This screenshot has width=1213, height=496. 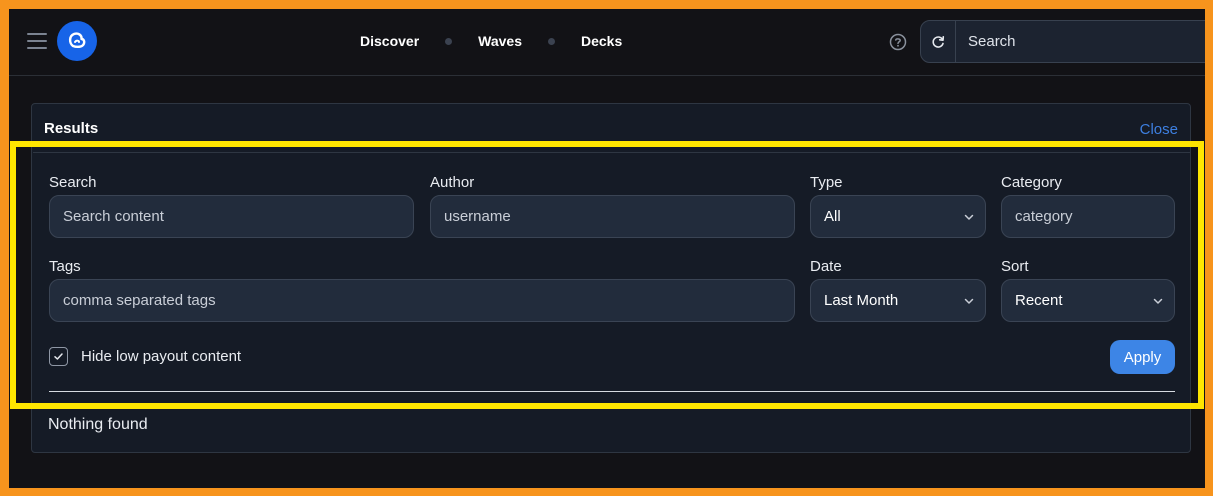 I want to click on date-select-value: Last Month, so click(x=861, y=300).